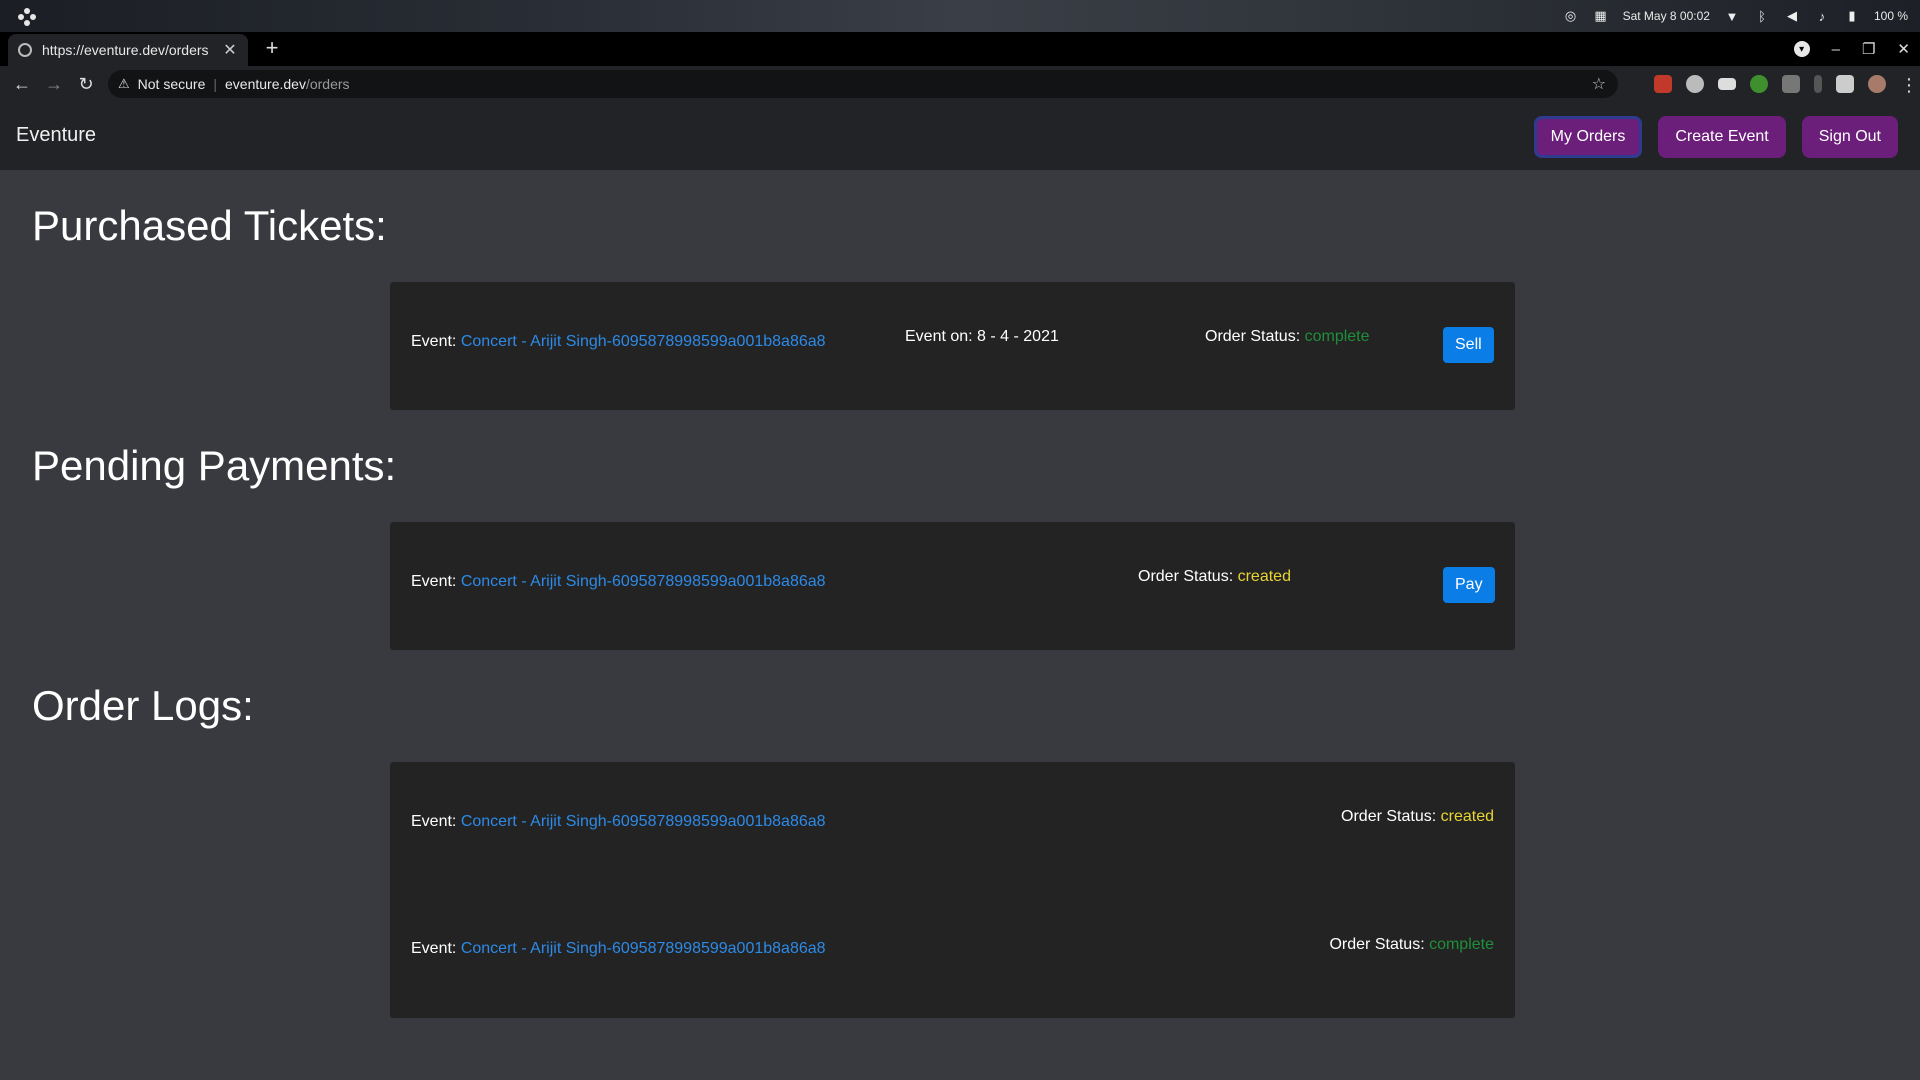 This screenshot has height=1080, width=1920. What do you see at coordinates (1792, 16) in the screenshot?
I see `volume-icon: ◀` at bounding box center [1792, 16].